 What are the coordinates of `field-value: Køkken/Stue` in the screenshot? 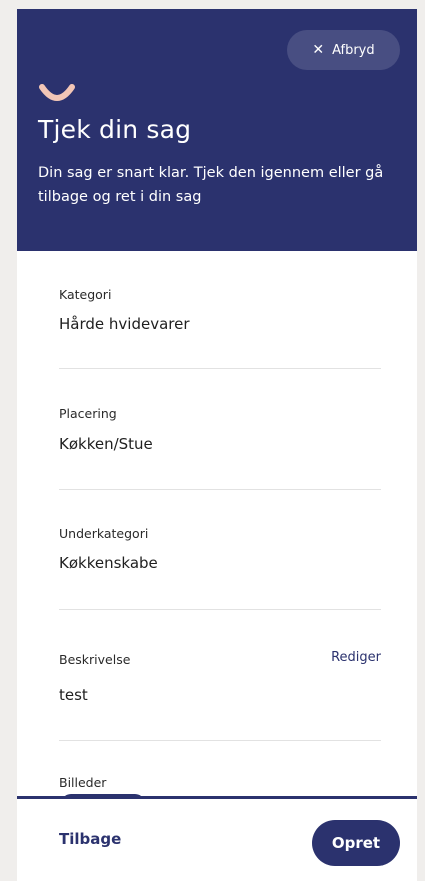 It's located at (106, 444).